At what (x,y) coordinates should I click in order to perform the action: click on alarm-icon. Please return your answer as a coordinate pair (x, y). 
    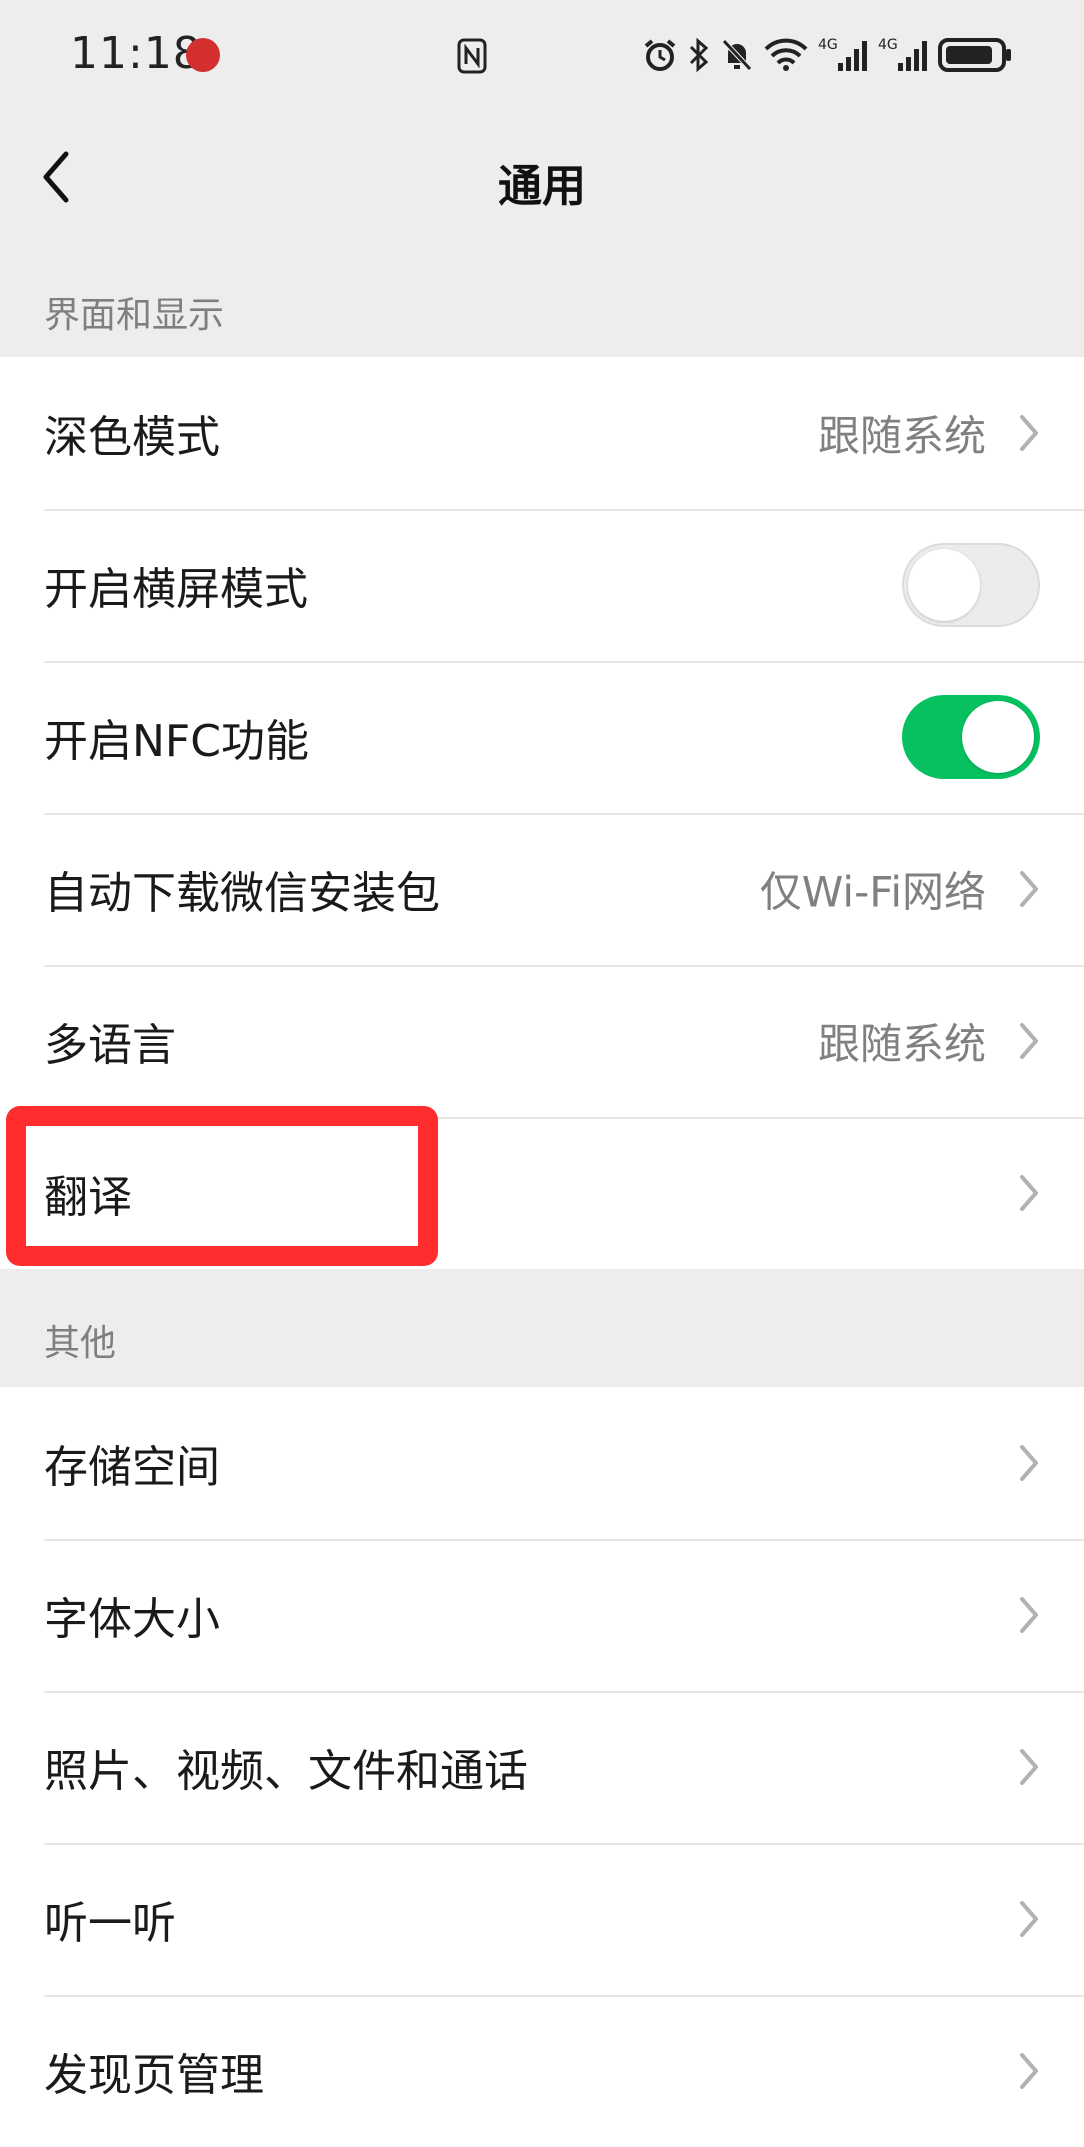
    Looking at the image, I should click on (660, 55).